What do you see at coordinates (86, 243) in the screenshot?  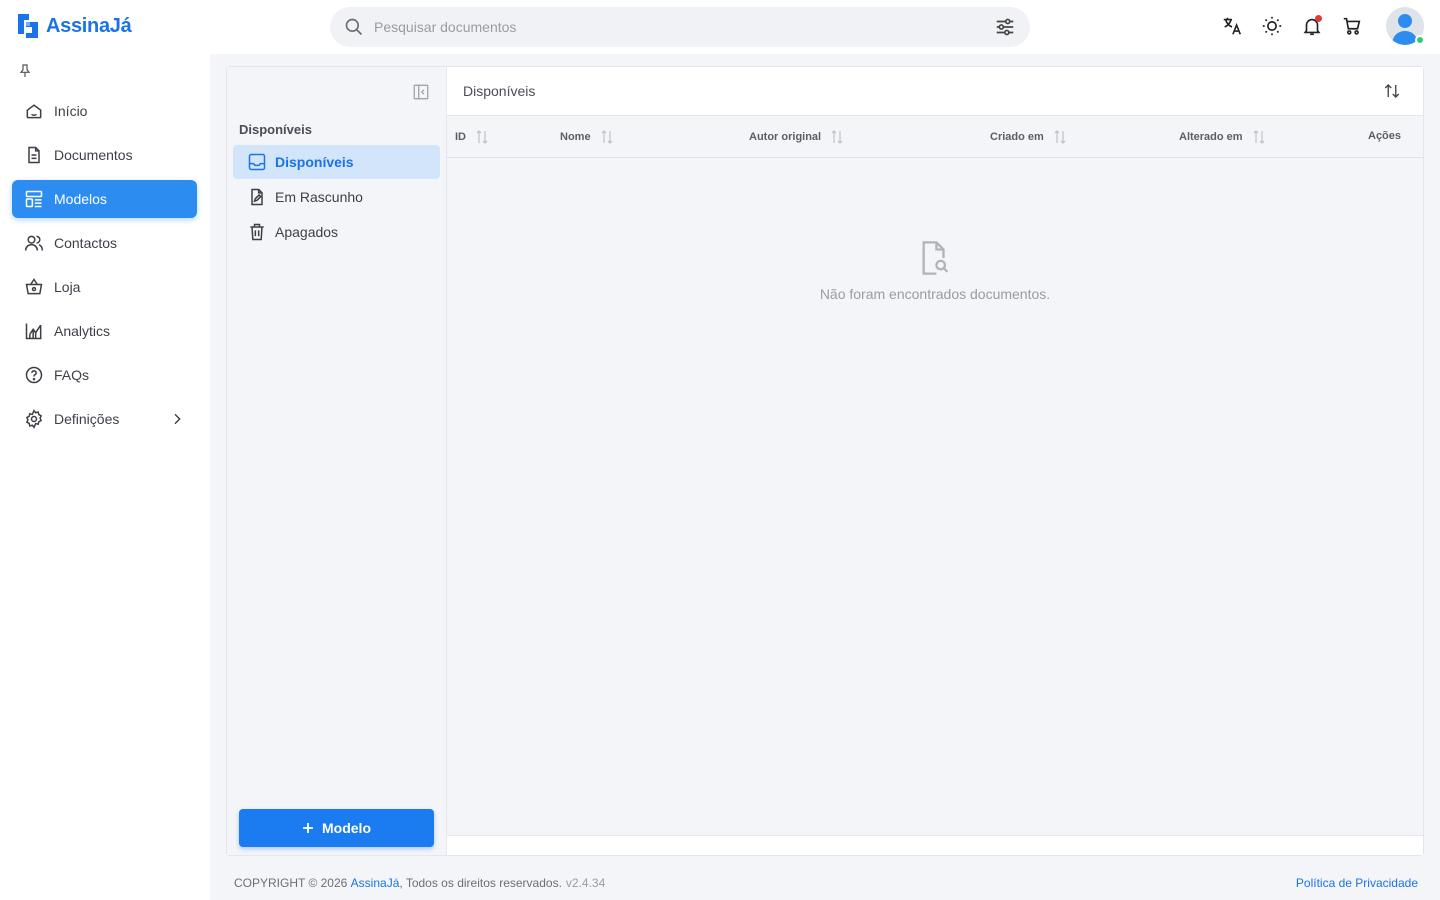 I see `sidebar-item-label: Contactos` at bounding box center [86, 243].